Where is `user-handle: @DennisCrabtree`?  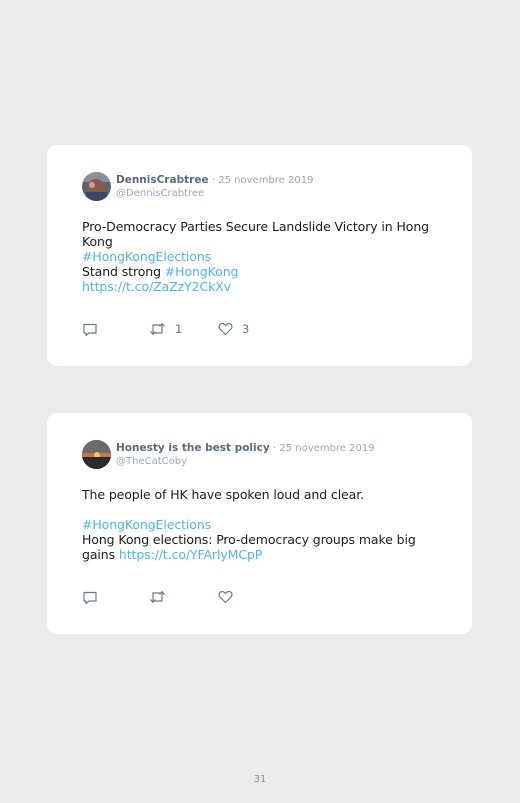 user-handle: @DennisCrabtree is located at coordinates (214, 193).